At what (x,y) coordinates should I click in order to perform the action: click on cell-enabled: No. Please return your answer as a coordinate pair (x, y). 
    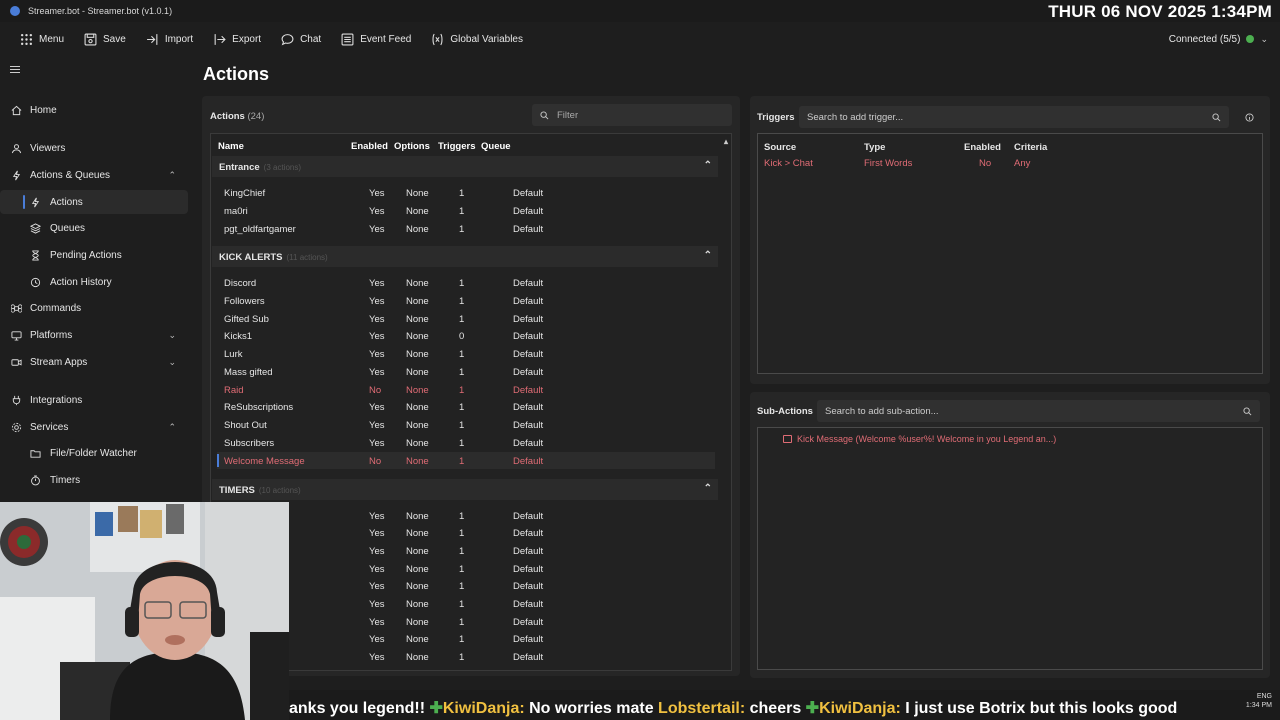
    Looking at the image, I should click on (375, 461).